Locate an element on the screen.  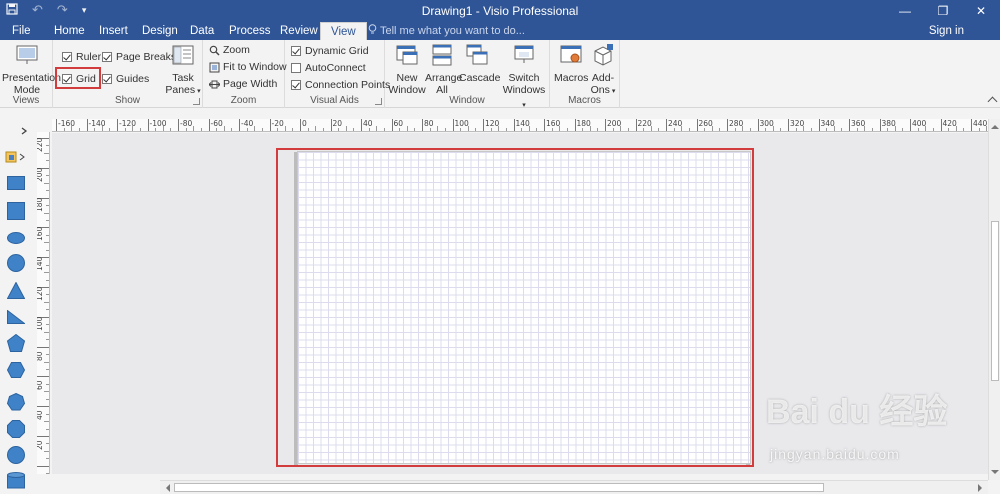
guides-checkbox: Guides is located at coordinates (125, 79).